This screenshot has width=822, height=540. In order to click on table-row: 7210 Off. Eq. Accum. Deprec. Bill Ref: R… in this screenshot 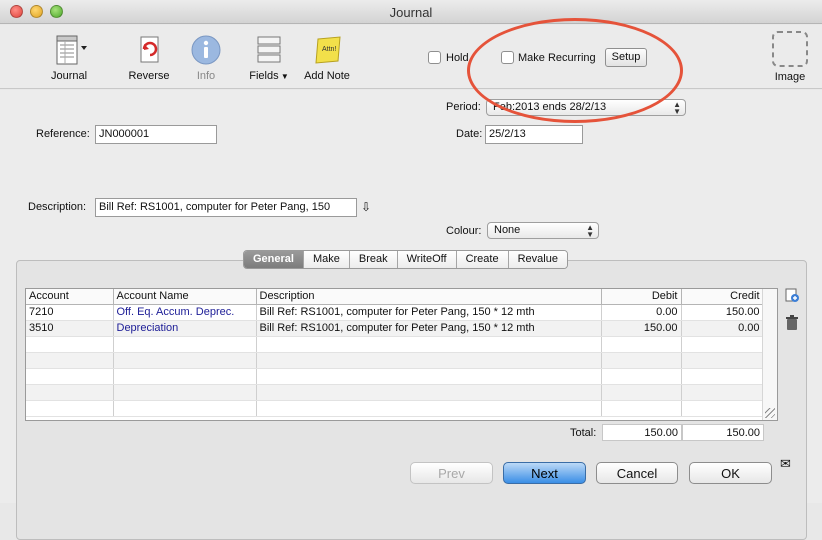, I will do `click(395, 312)`.